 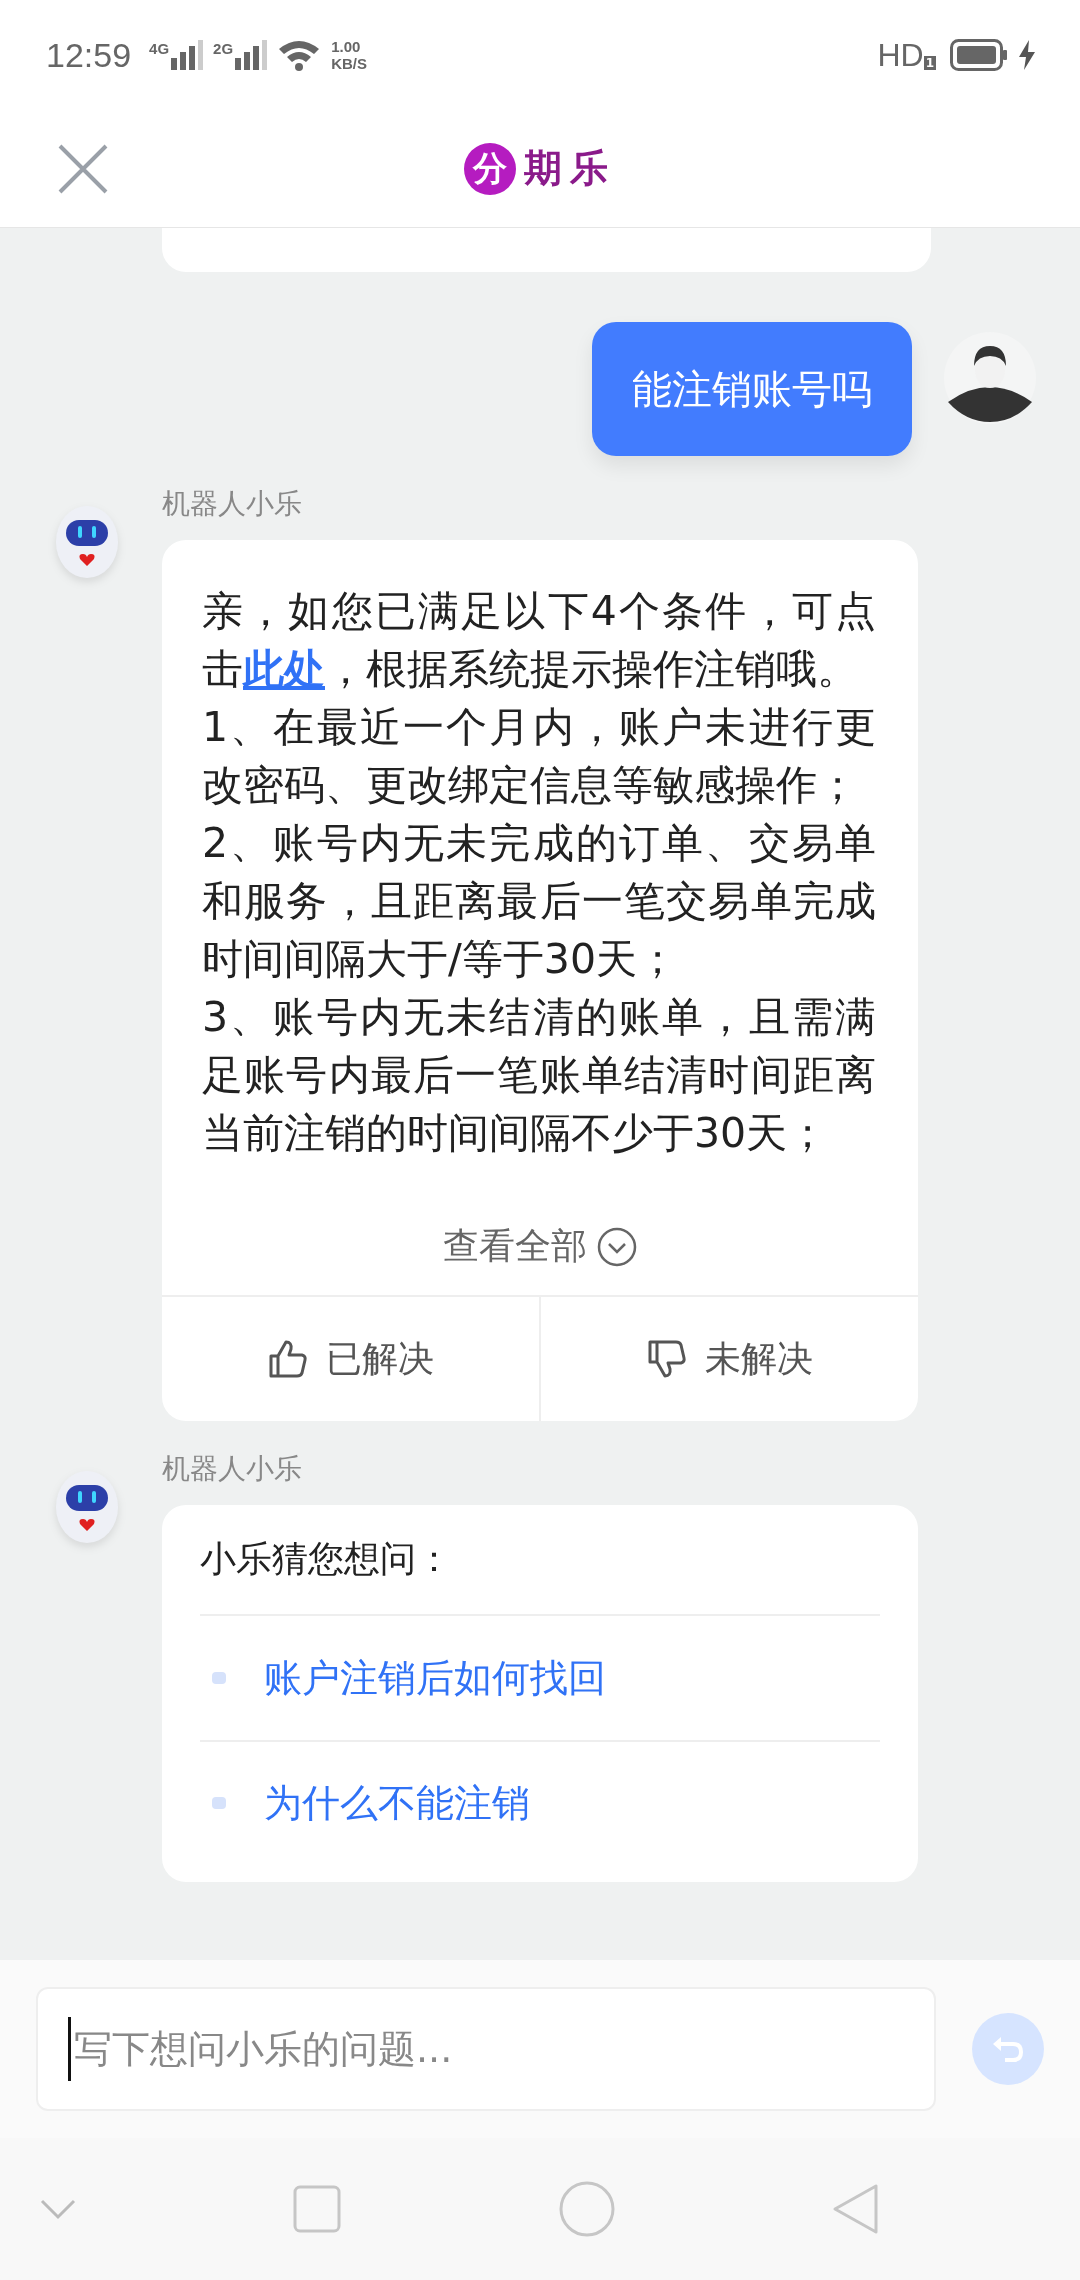 I want to click on unresolved-button: 未解决, so click(x=728, y=1359).